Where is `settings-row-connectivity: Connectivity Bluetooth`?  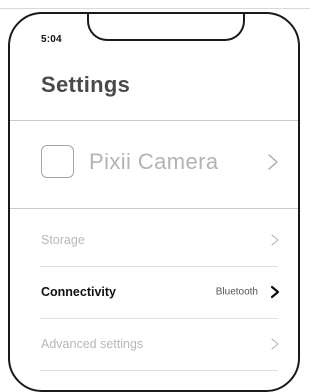
settings-row-connectivity: Connectivity Bluetooth is located at coordinates (154, 292).